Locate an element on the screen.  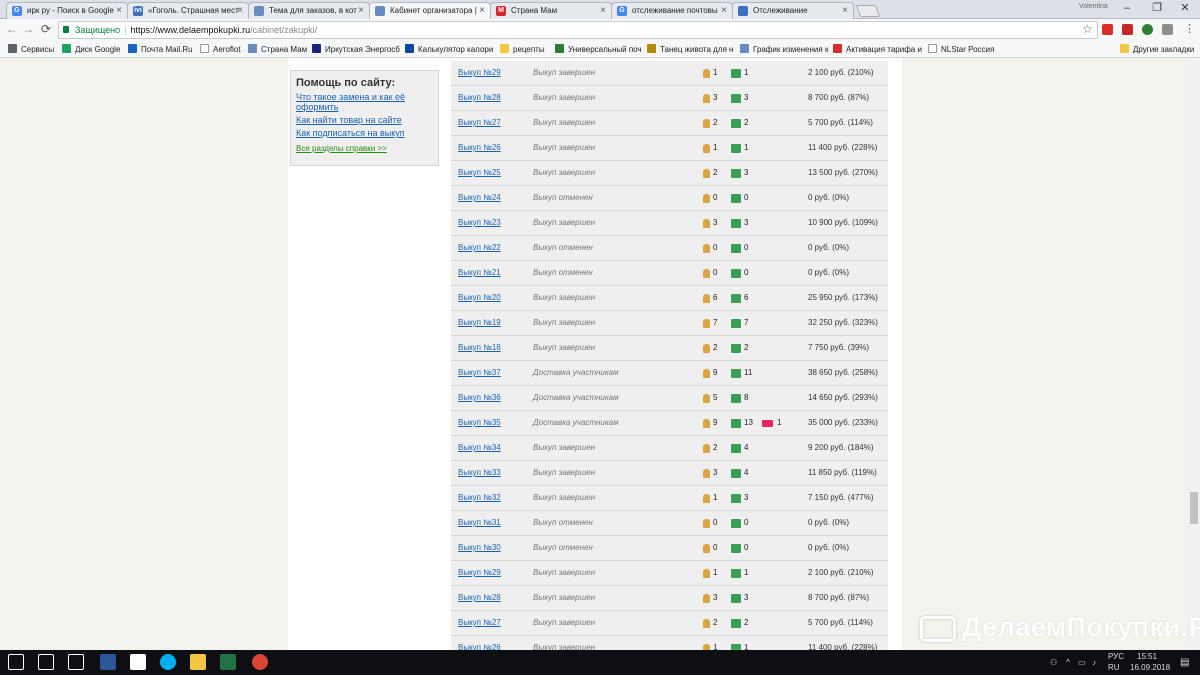
browser-tab: ivi «Гоголь. Страшная мест × is located at coordinates (188, 10).